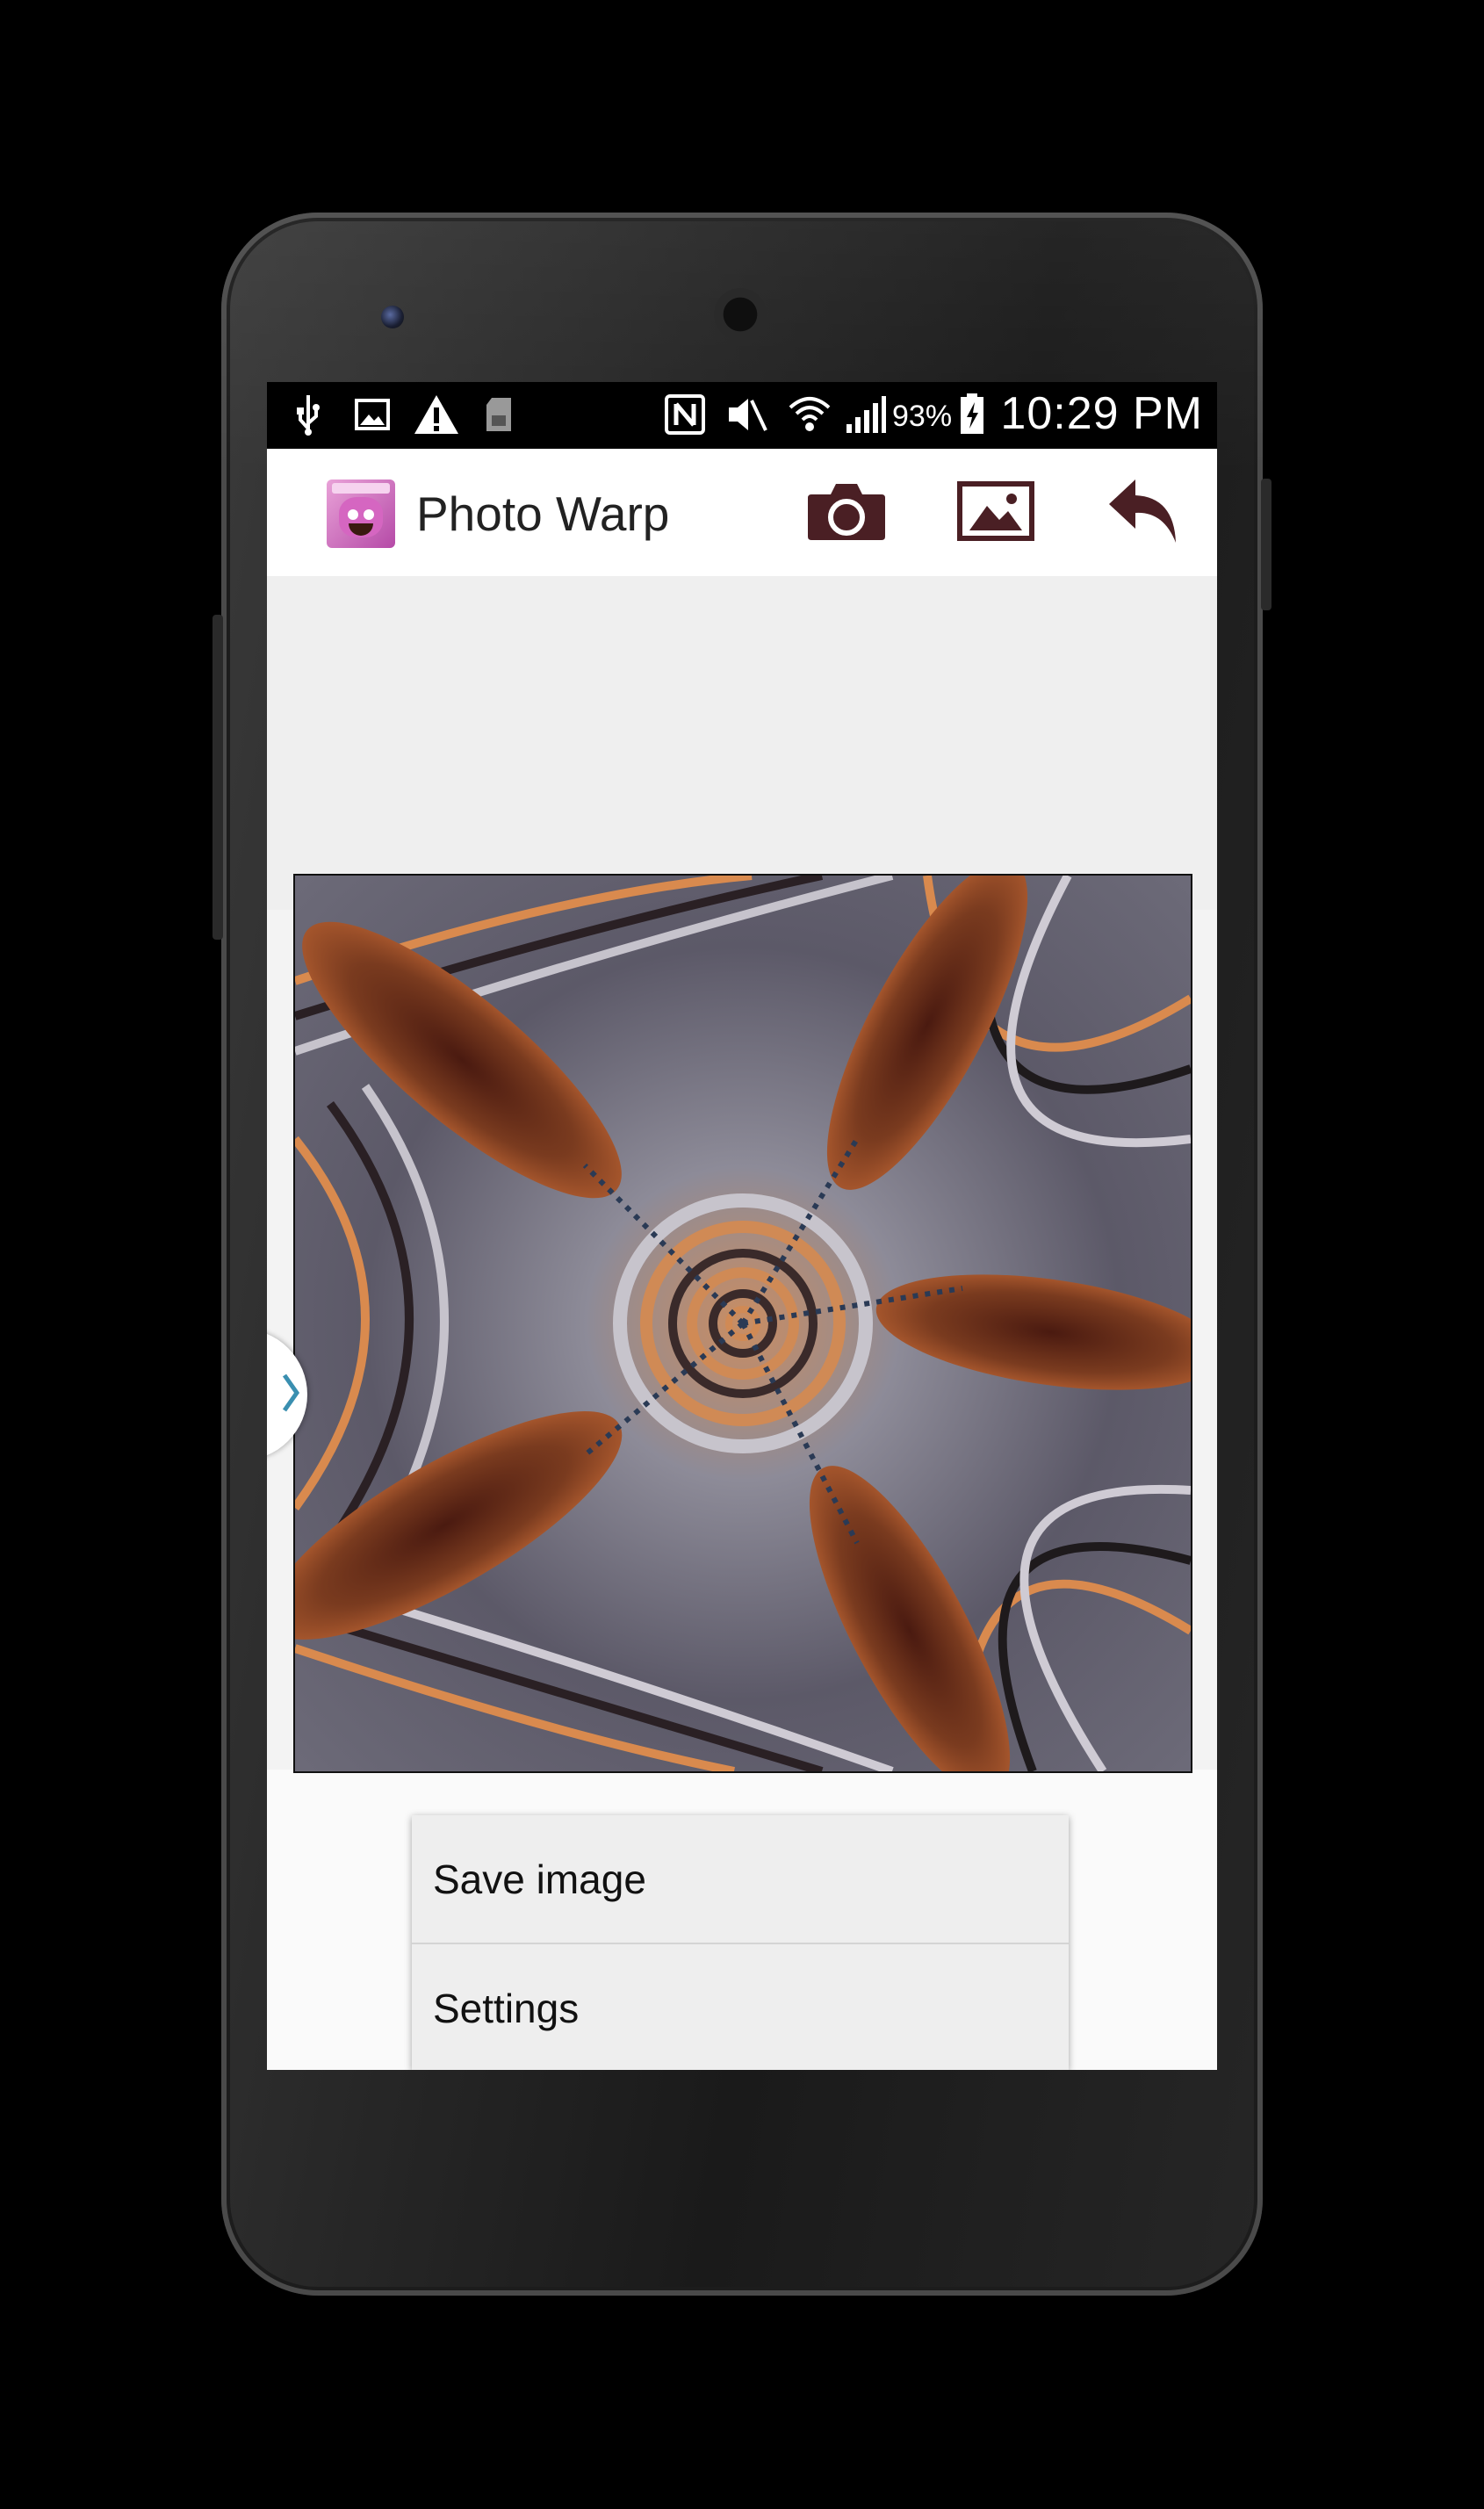 This screenshot has height=2509, width=1484. What do you see at coordinates (1070, 315) in the screenshot?
I see `proximity-sensor` at bounding box center [1070, 315].